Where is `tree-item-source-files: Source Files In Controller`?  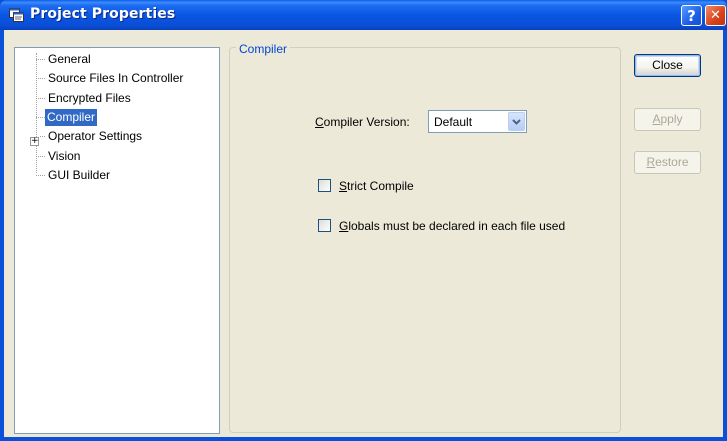
tree-item-source-files: Source Files In Controller is located at coordinates (115, 78).